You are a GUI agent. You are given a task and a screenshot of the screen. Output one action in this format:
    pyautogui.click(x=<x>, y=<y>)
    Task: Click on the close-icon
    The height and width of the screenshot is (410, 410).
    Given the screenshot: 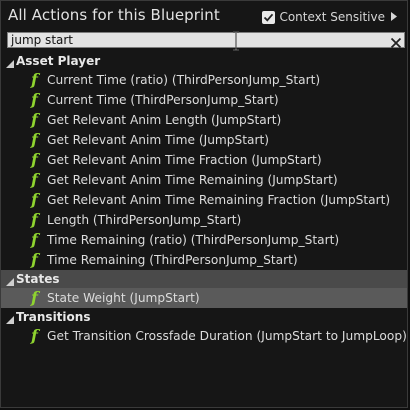 What is the action you would take?
    pyautogui.click(x=396, y=43)
    